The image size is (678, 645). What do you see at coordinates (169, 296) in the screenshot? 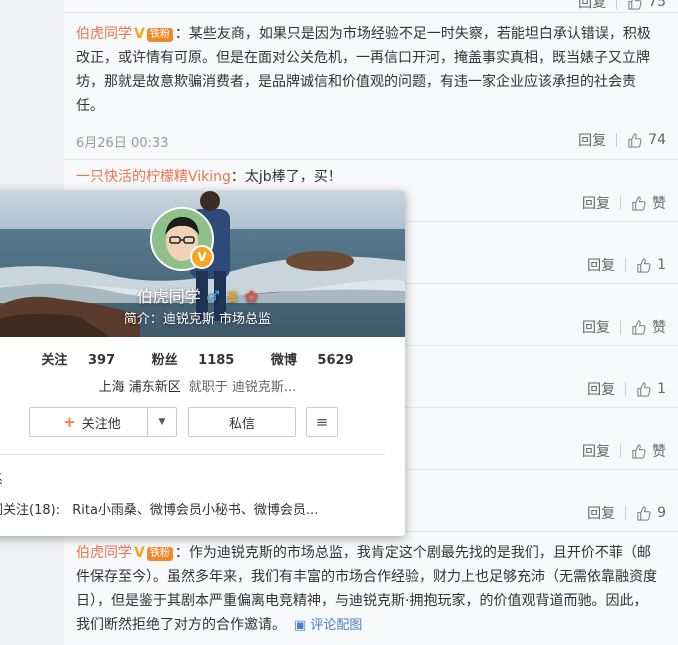
I see `profile-name: 伯虎同学` at bounding box center [169, 296].